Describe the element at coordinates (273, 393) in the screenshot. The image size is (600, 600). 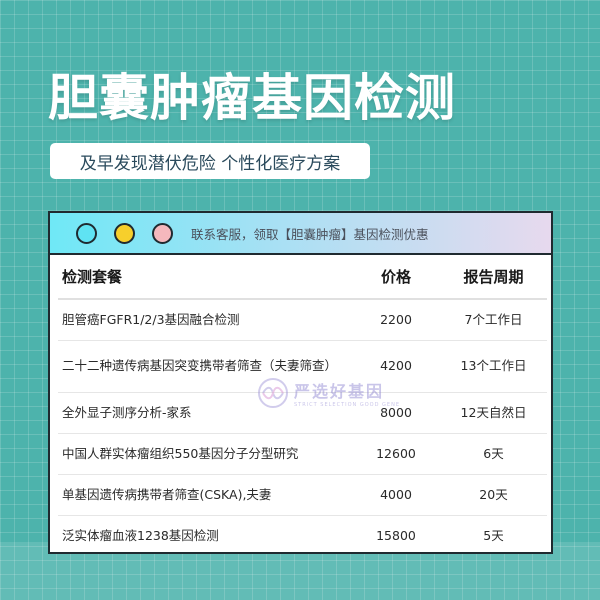
I see `dna-logo-icon` at that location.